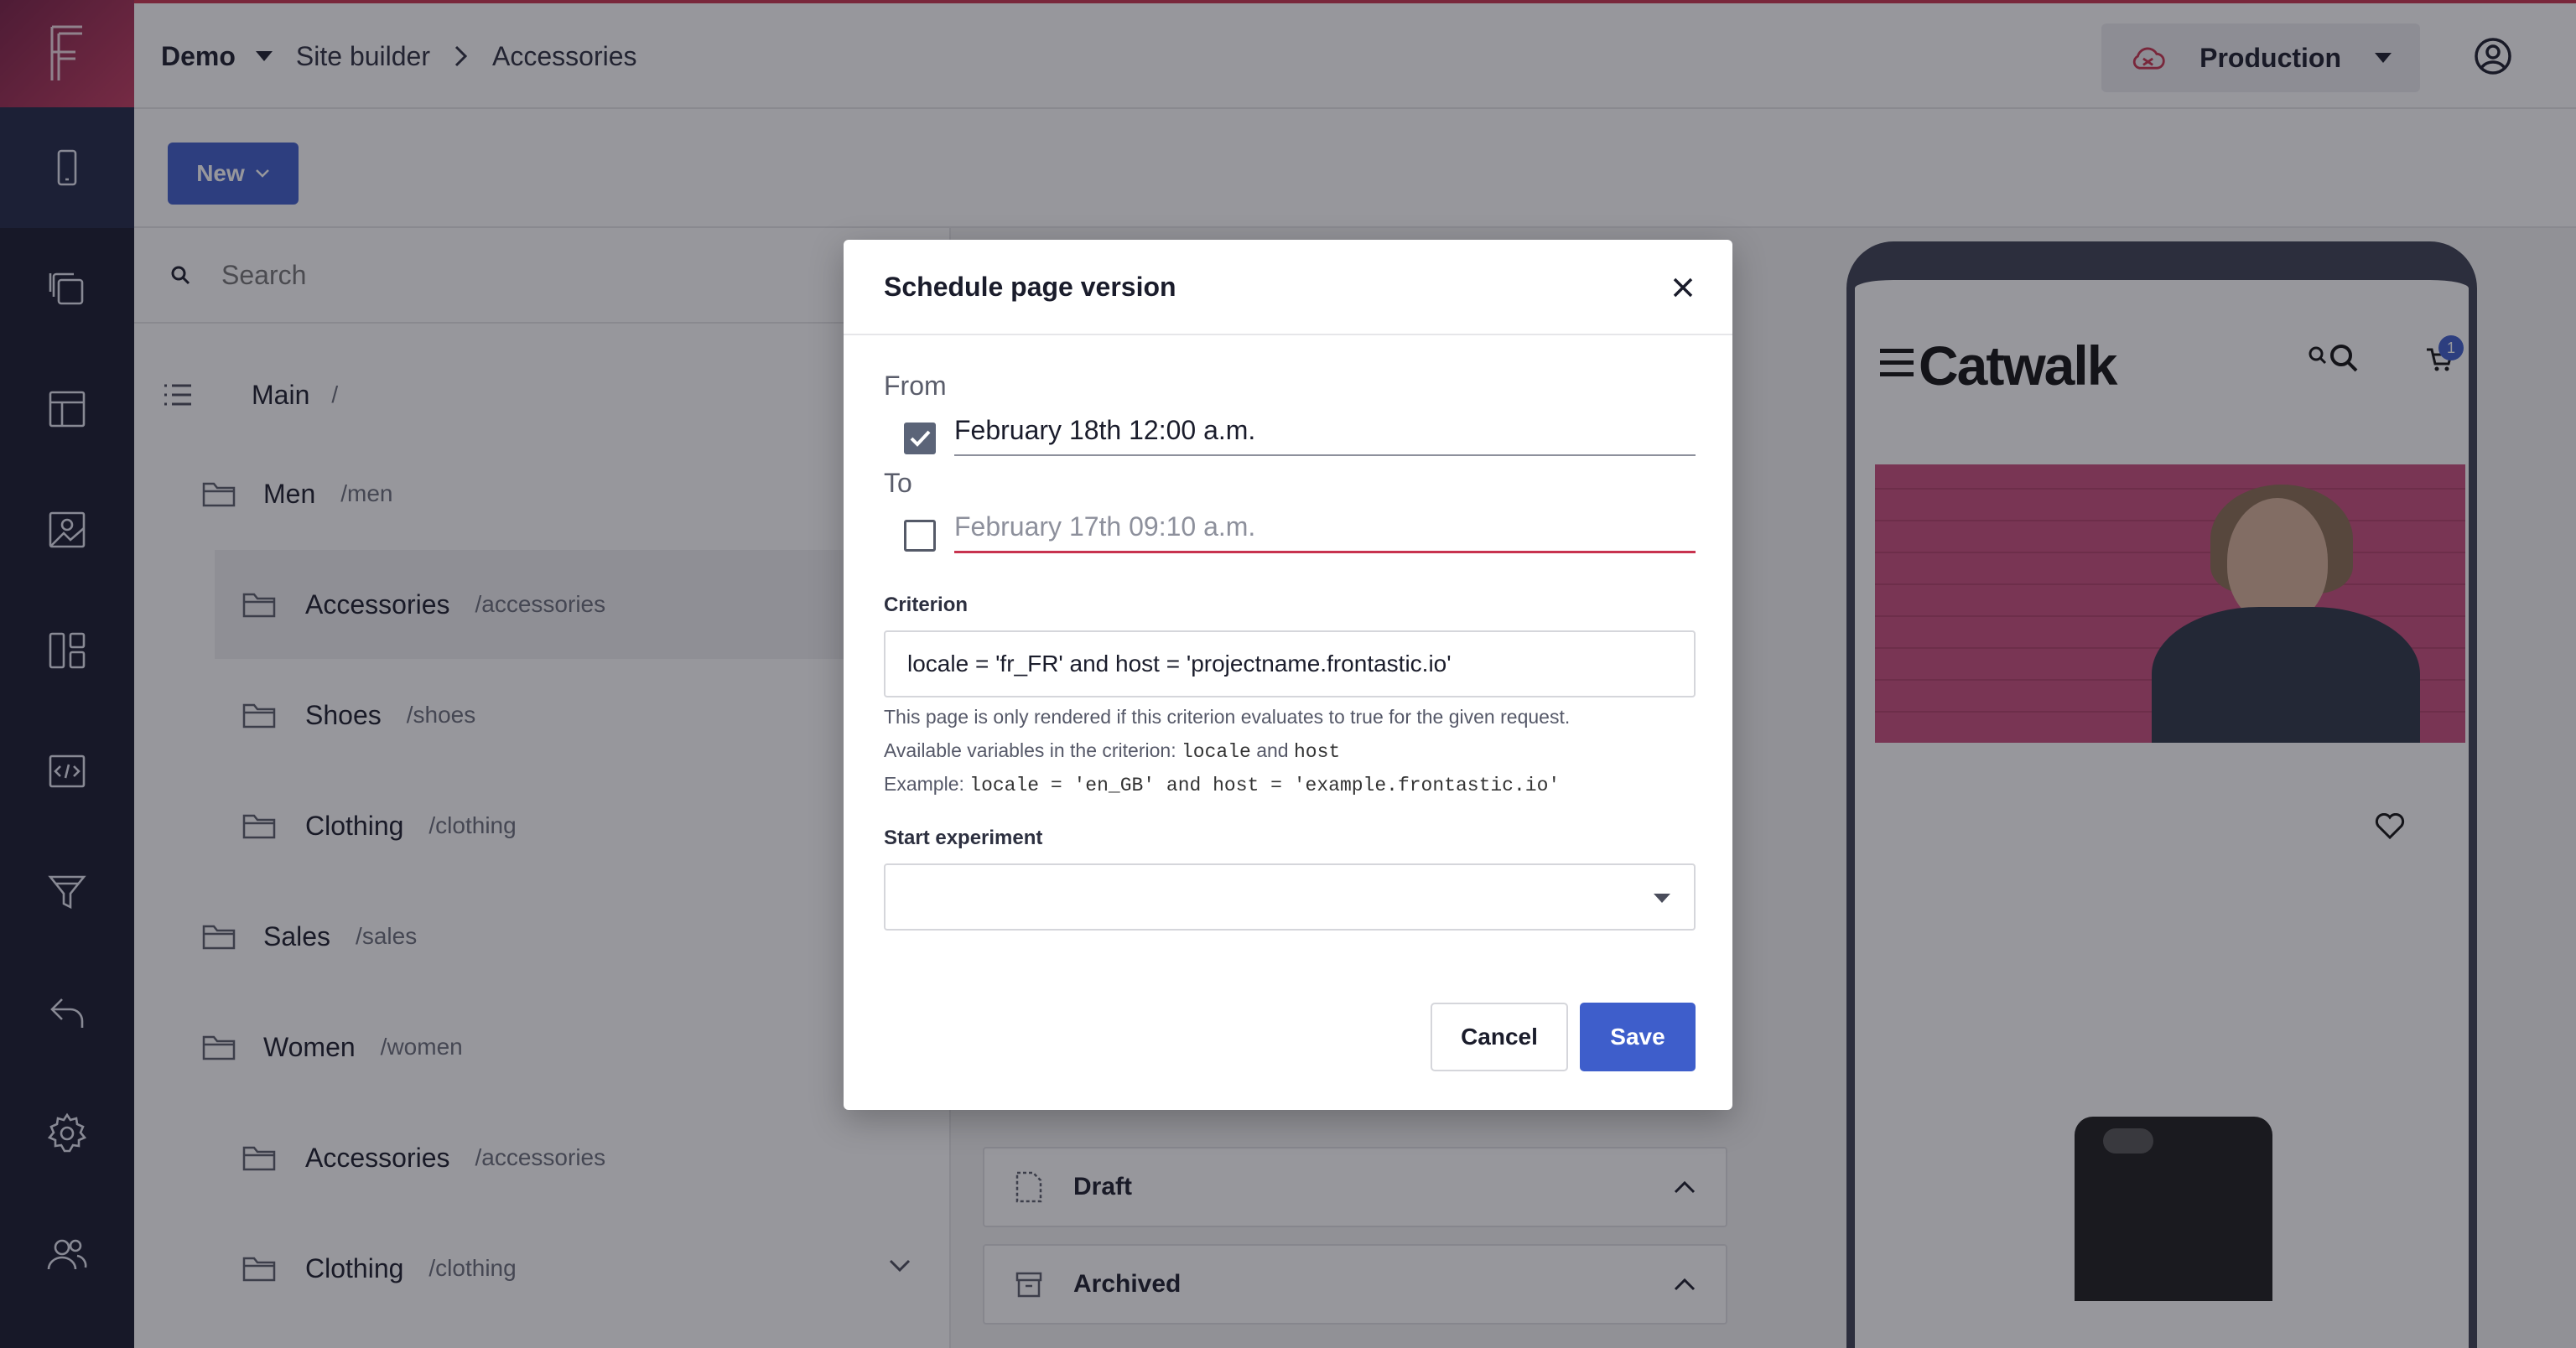 The height and width of the screenshot is (1348, 2576). What do you see at coordinates (963, 838) in the screenshot?
I see `experiment-label: Start experiment` at bounding box center [963, 838].